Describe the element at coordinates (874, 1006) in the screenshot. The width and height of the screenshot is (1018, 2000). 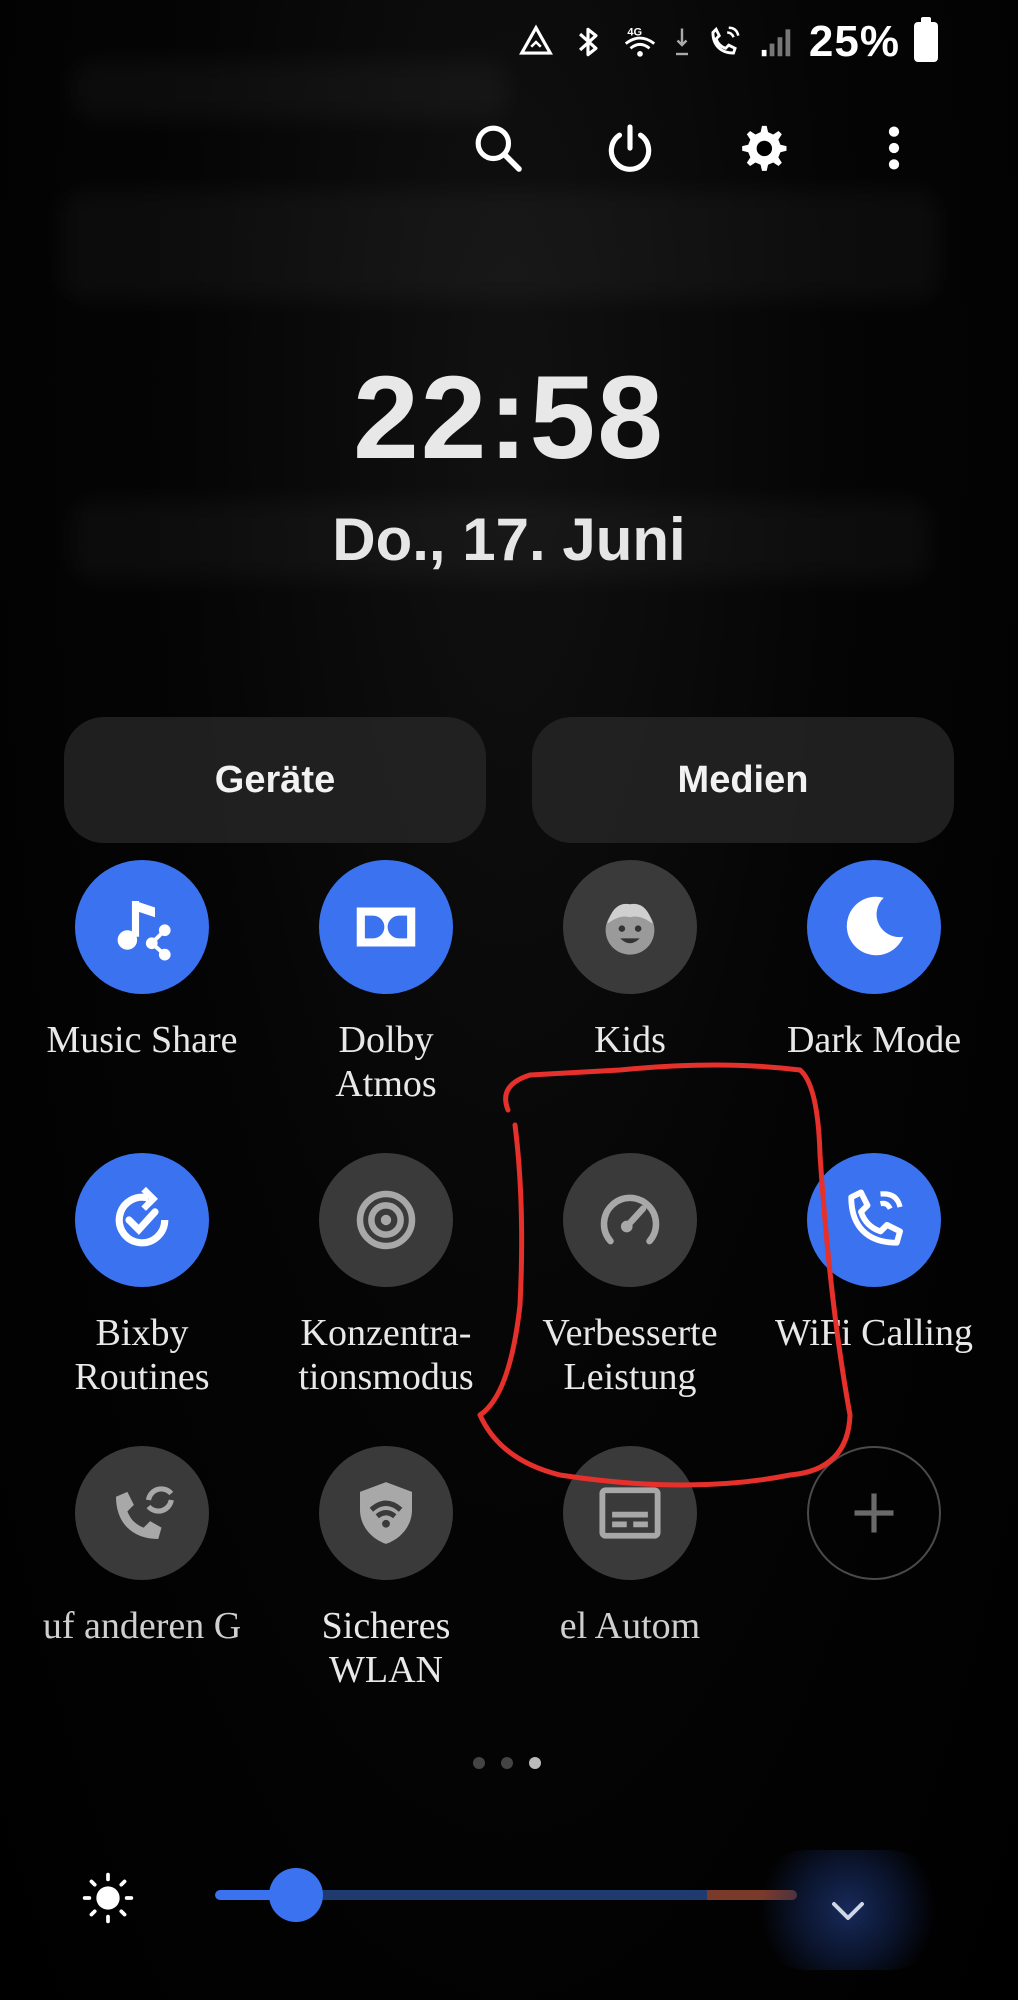
I see `tile-dark-mode: Dark Mode` at that location.